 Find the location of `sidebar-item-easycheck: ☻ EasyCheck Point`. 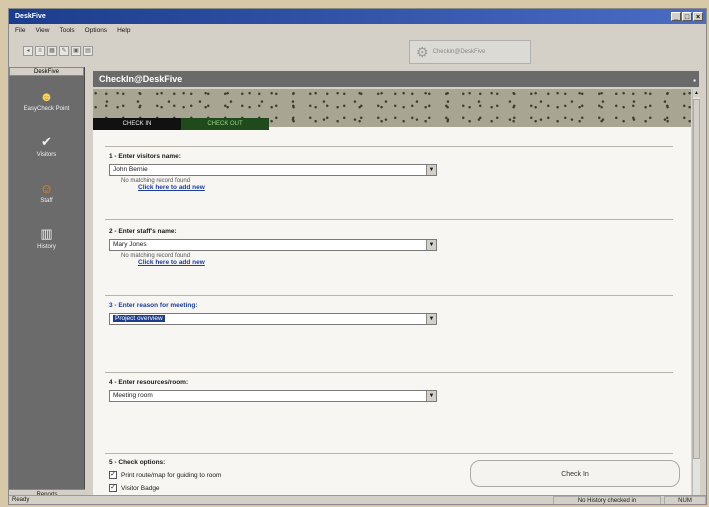

sidebar-item-easycheck: ☻ EasyCheck Point is located at coordinates (46, 100).